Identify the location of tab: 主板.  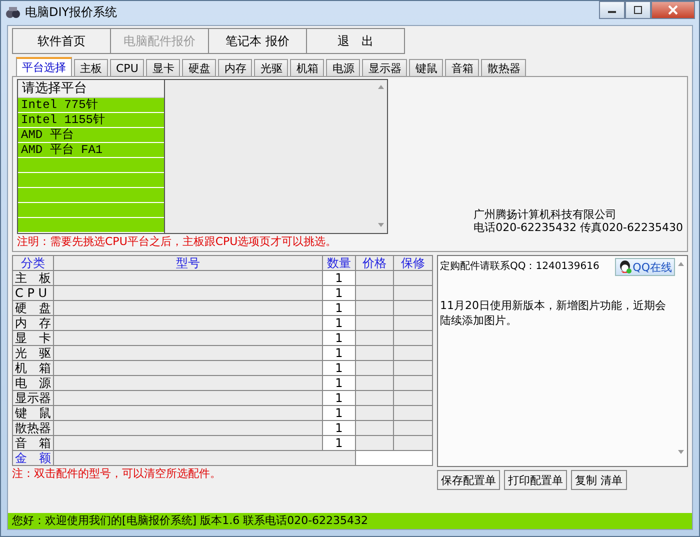
(91, 67).